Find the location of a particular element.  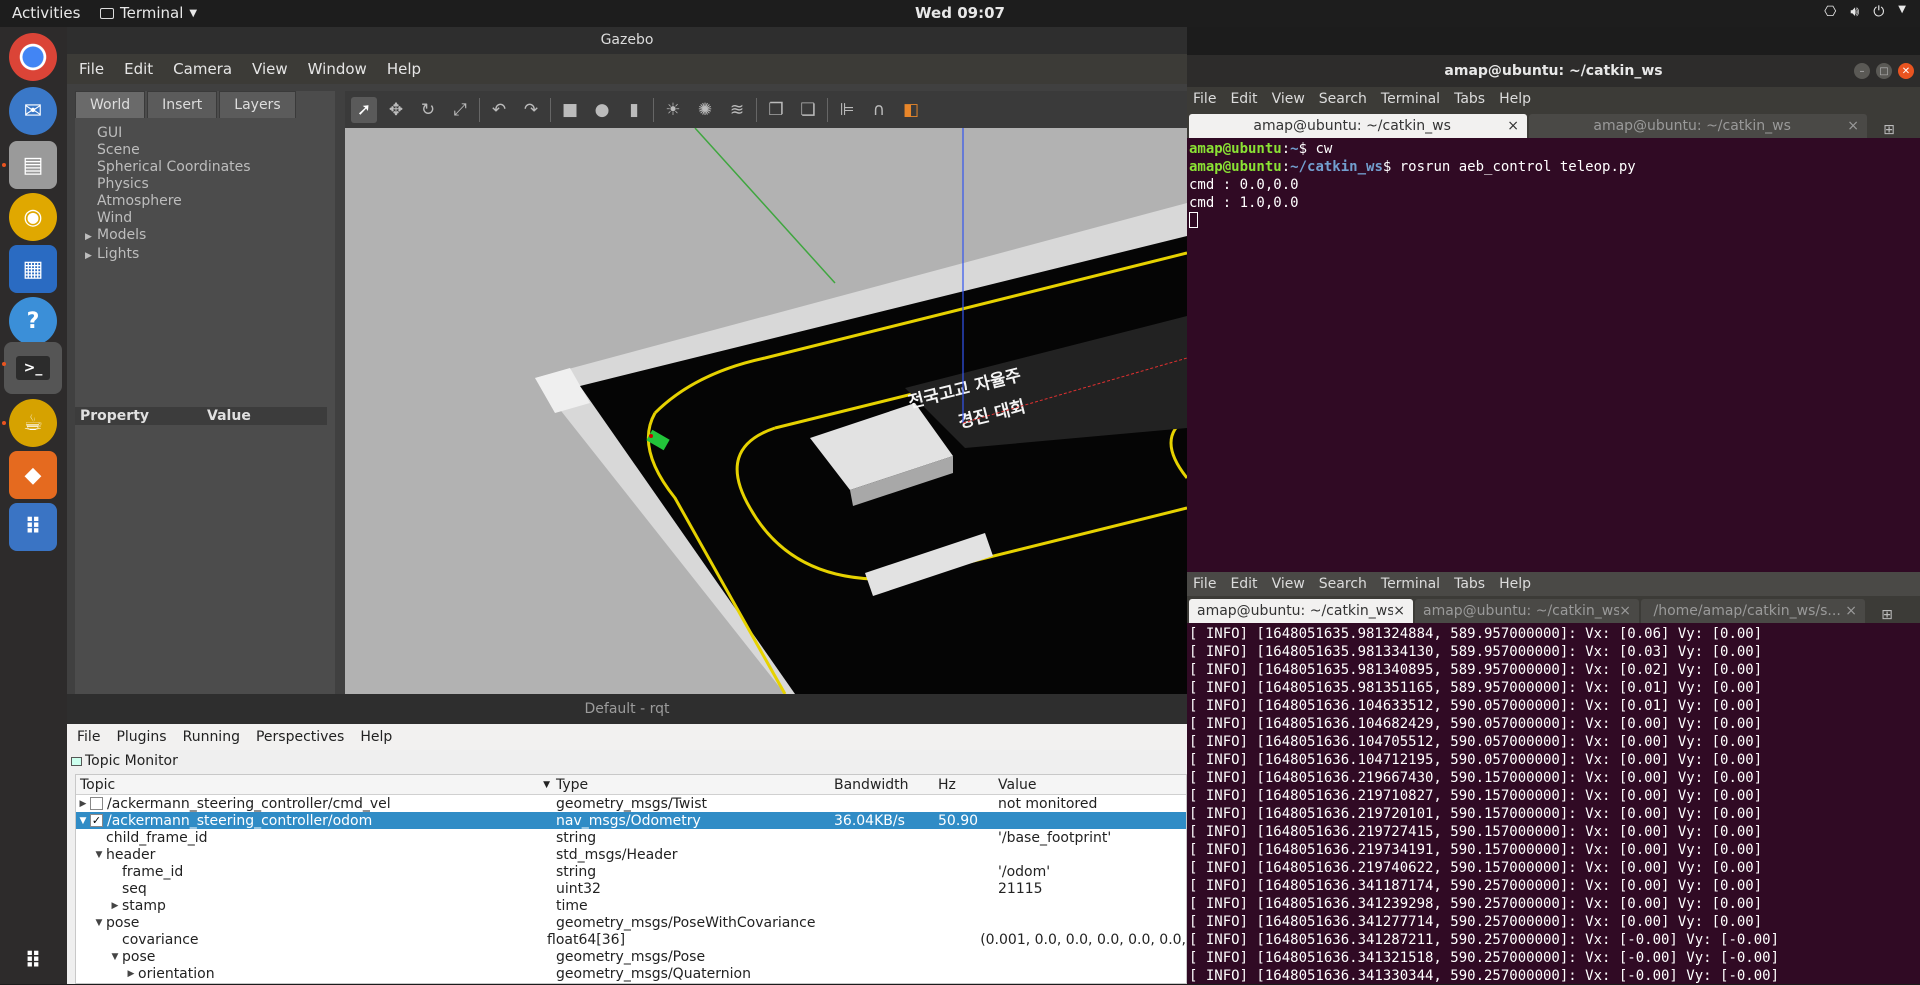

table-row: ▼ pose geometry_msgs/Pose is located at coordinates (631, 956).